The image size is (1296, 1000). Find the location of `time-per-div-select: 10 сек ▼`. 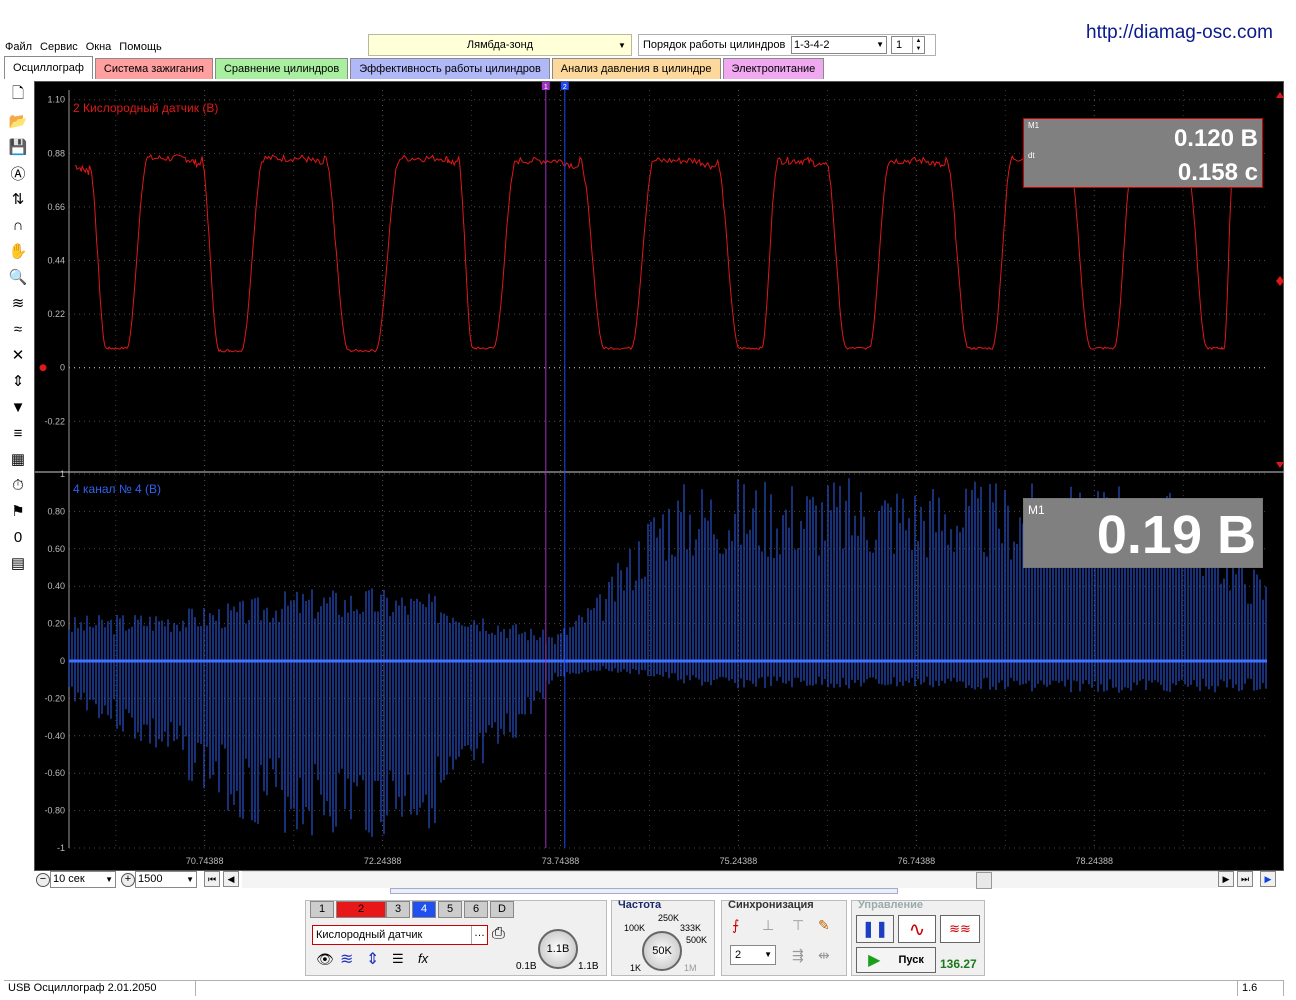

time-per-div-select: 10 сек ▼ is located at coordinates (83, 879).